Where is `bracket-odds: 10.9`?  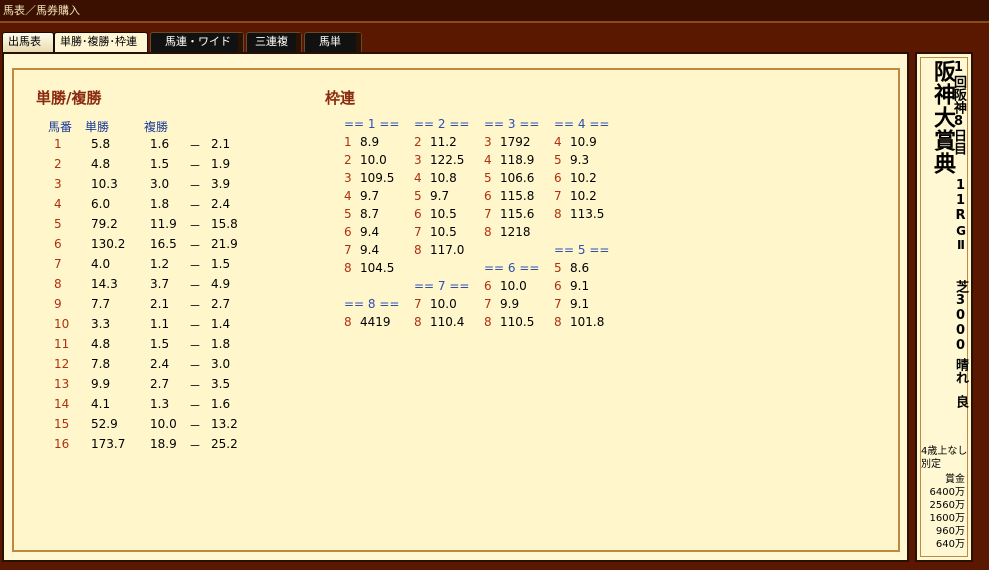 bracket-odds: 10.9 is located at coordinates (583, 142).